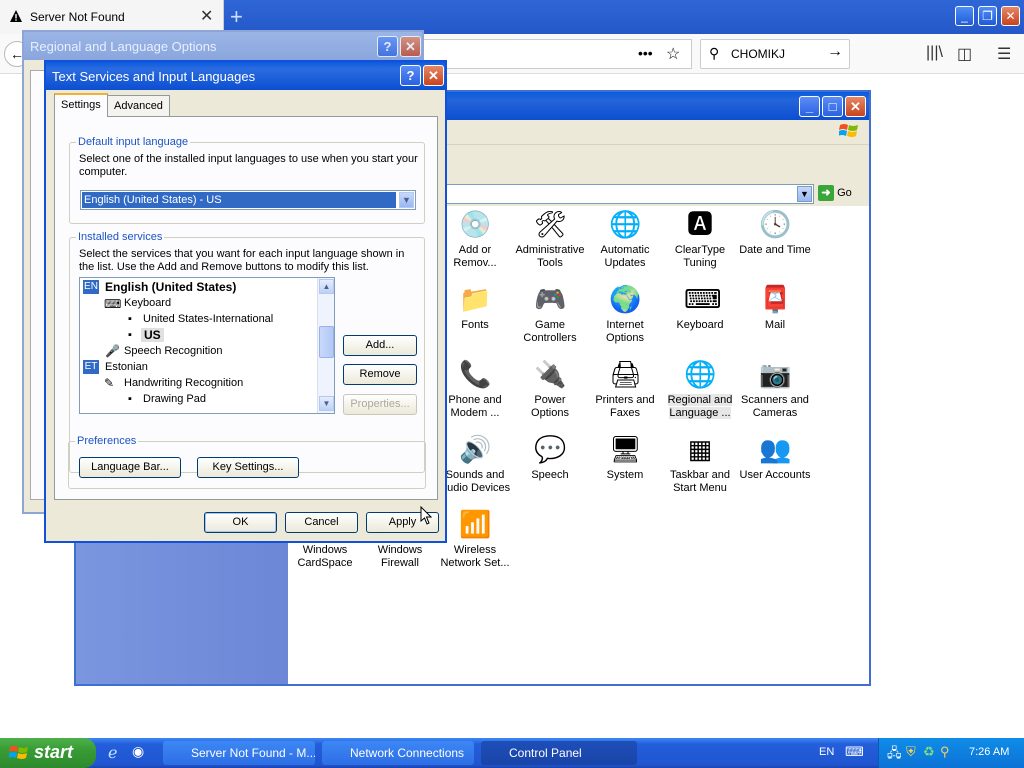 The height and width of the screenshot is (768, 1024). I want to click on system-tray: 🖧 ⛨ ♻ ⚲ 7:26 AM, so click(951, 753).